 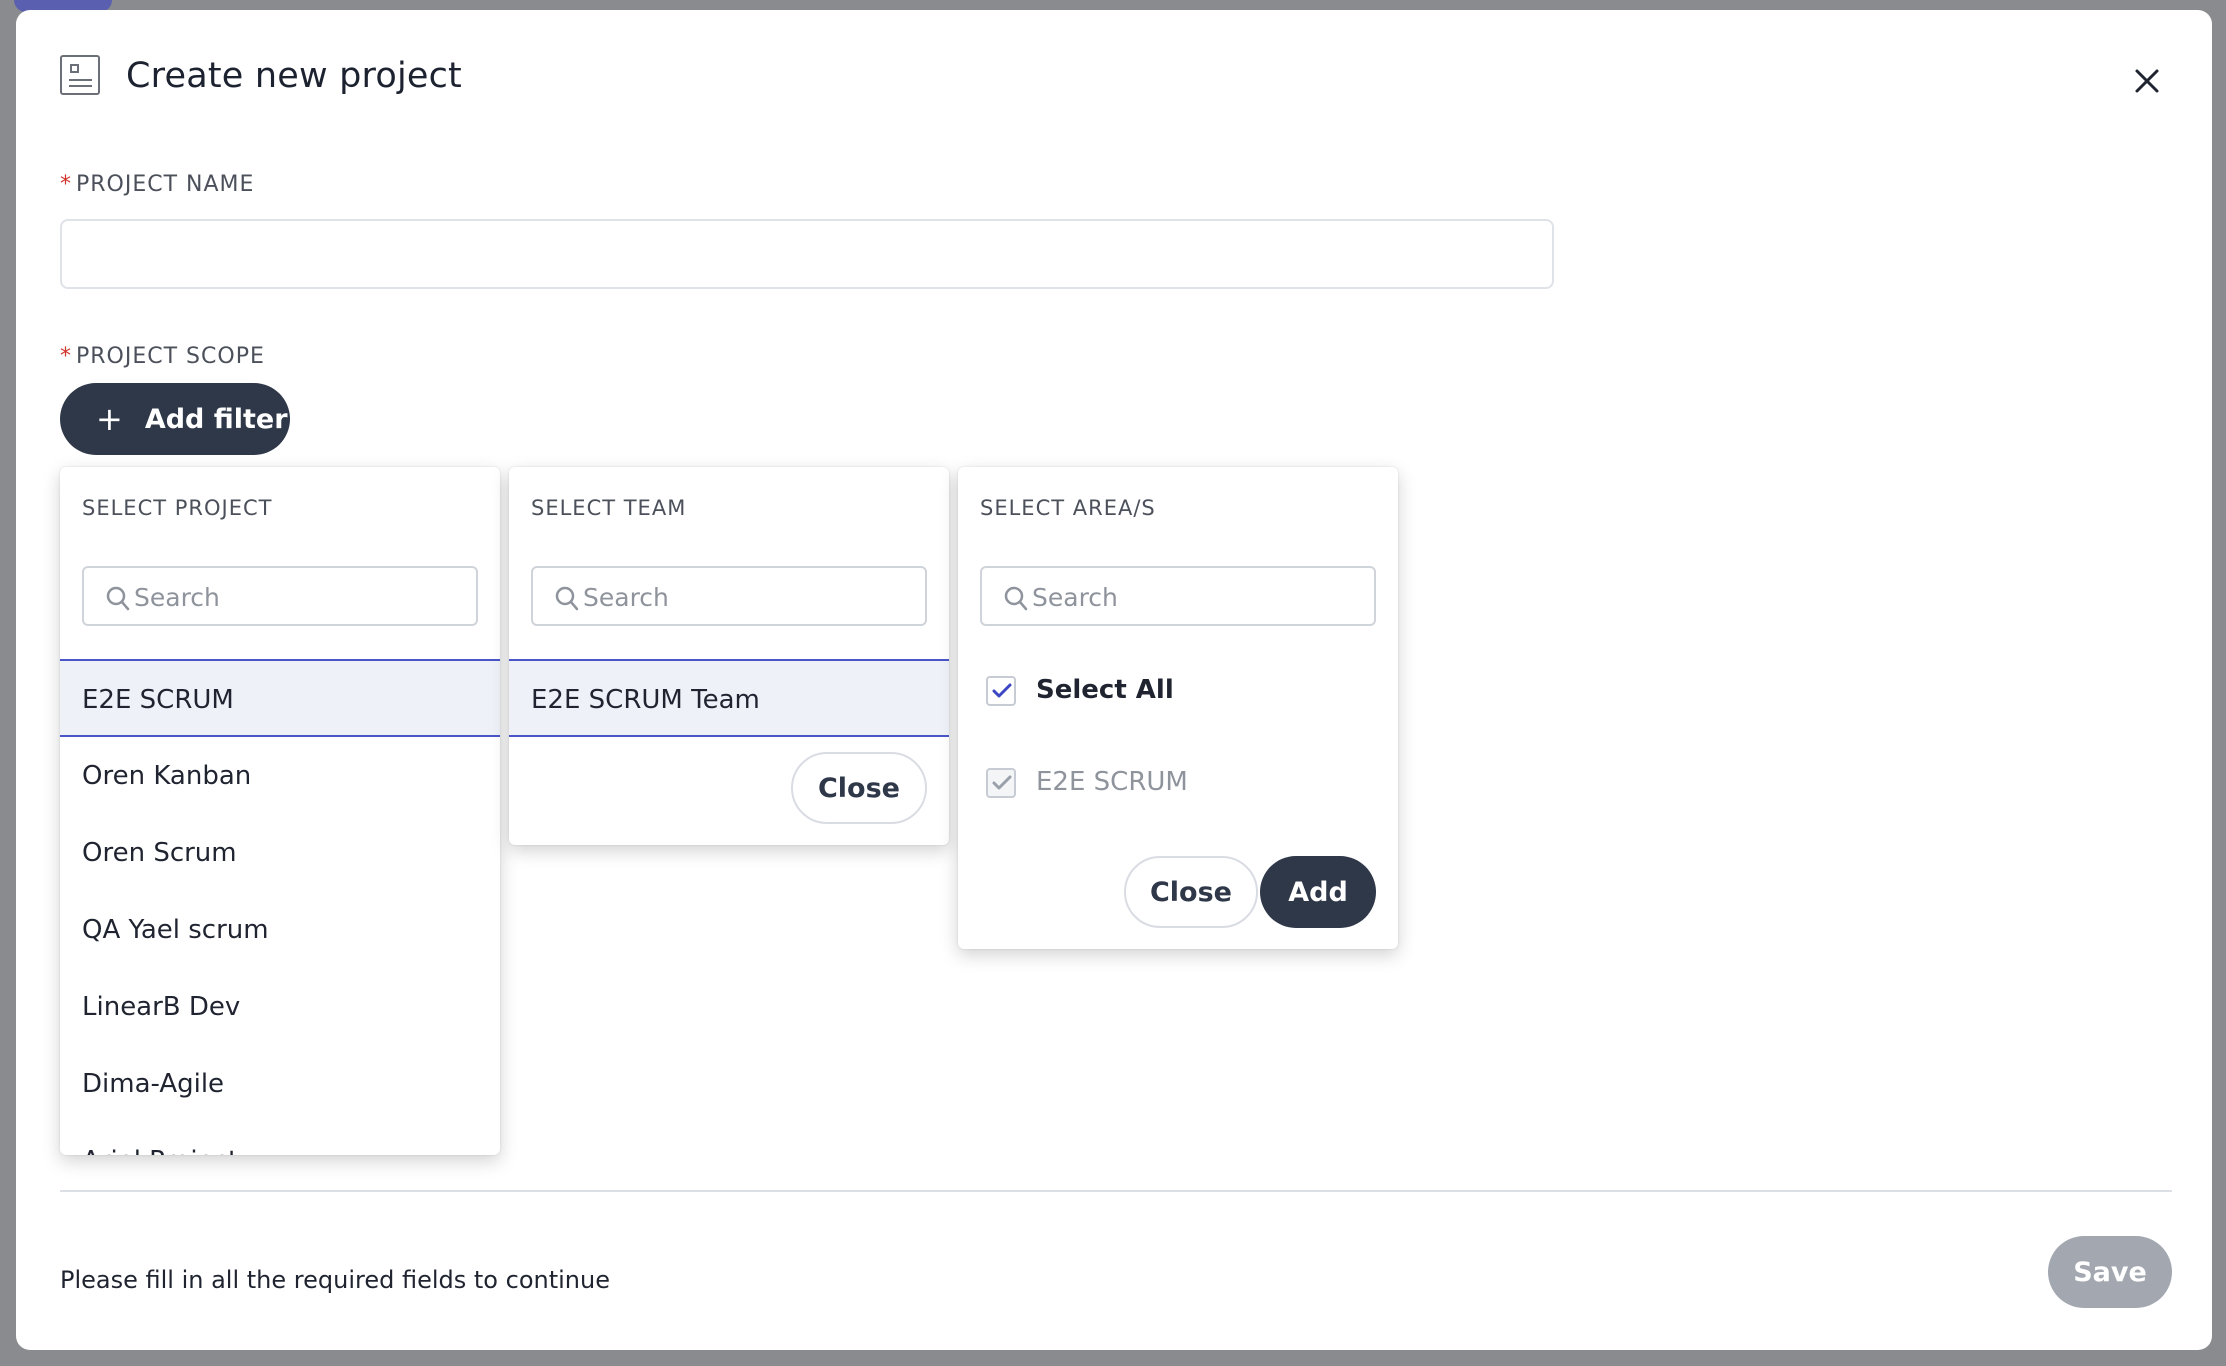 I want to click on area-checkbox, so click(x=1001, y=783).